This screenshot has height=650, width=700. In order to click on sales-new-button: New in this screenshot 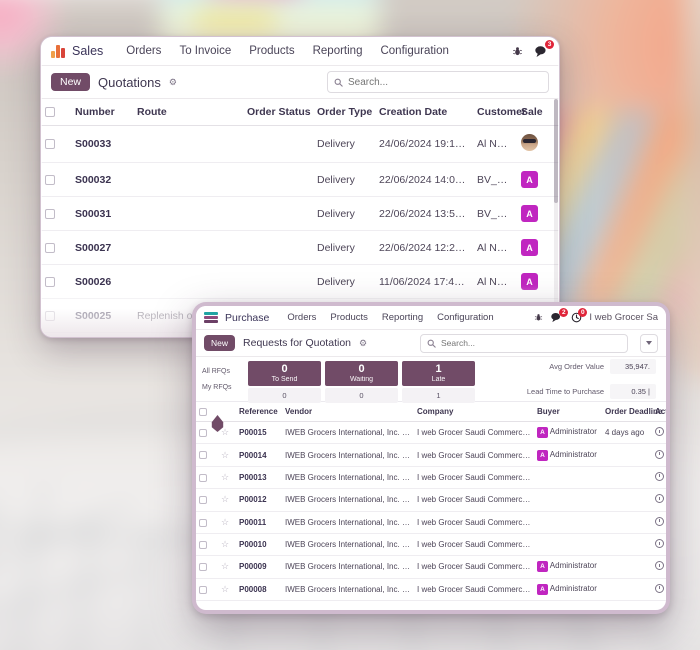, I will do `click(71, 82)`.